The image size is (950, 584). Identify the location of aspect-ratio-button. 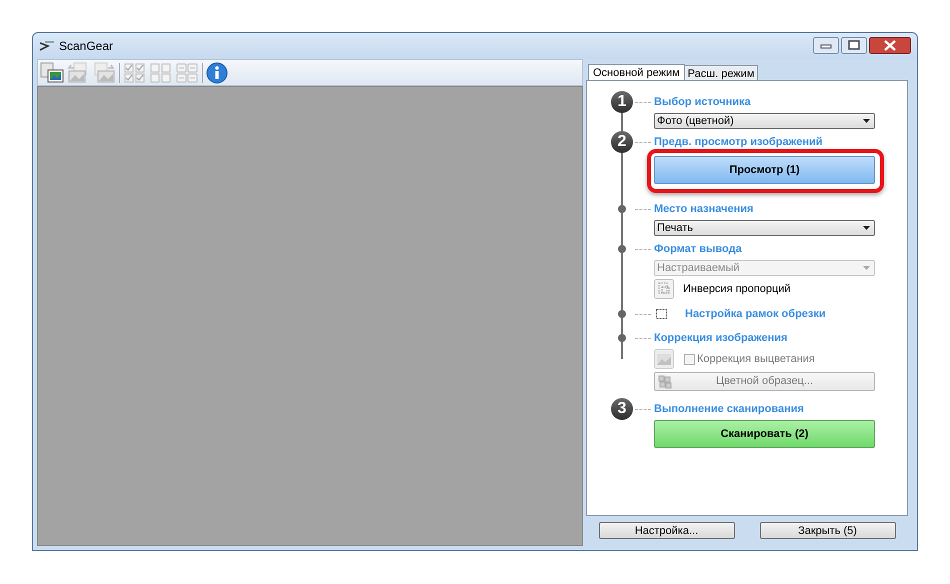
(664, 289).